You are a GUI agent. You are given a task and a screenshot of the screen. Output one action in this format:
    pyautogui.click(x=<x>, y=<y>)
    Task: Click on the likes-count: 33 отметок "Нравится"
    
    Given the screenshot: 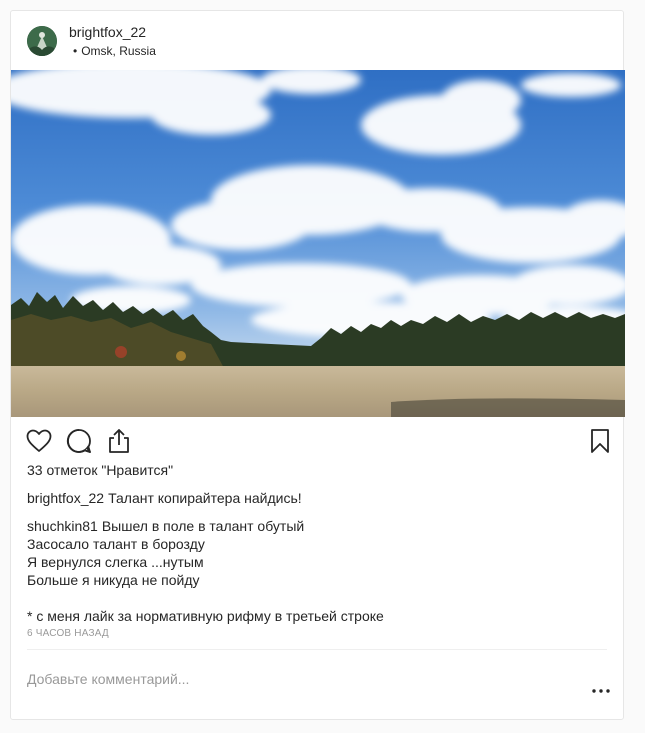 What is the action you would take?
    pyautogui.click(x=100, y=470)
    